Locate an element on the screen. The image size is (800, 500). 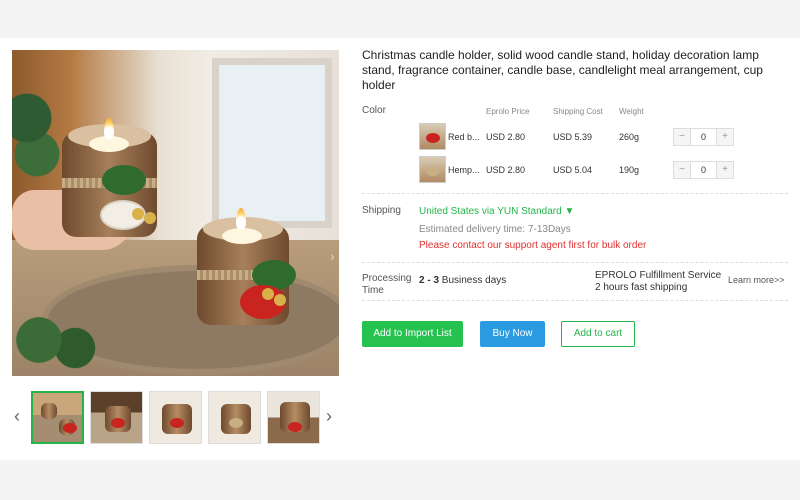
estimated-delivery: Estimated delivery time: 7-13Days is located at coordinates (495, 229).